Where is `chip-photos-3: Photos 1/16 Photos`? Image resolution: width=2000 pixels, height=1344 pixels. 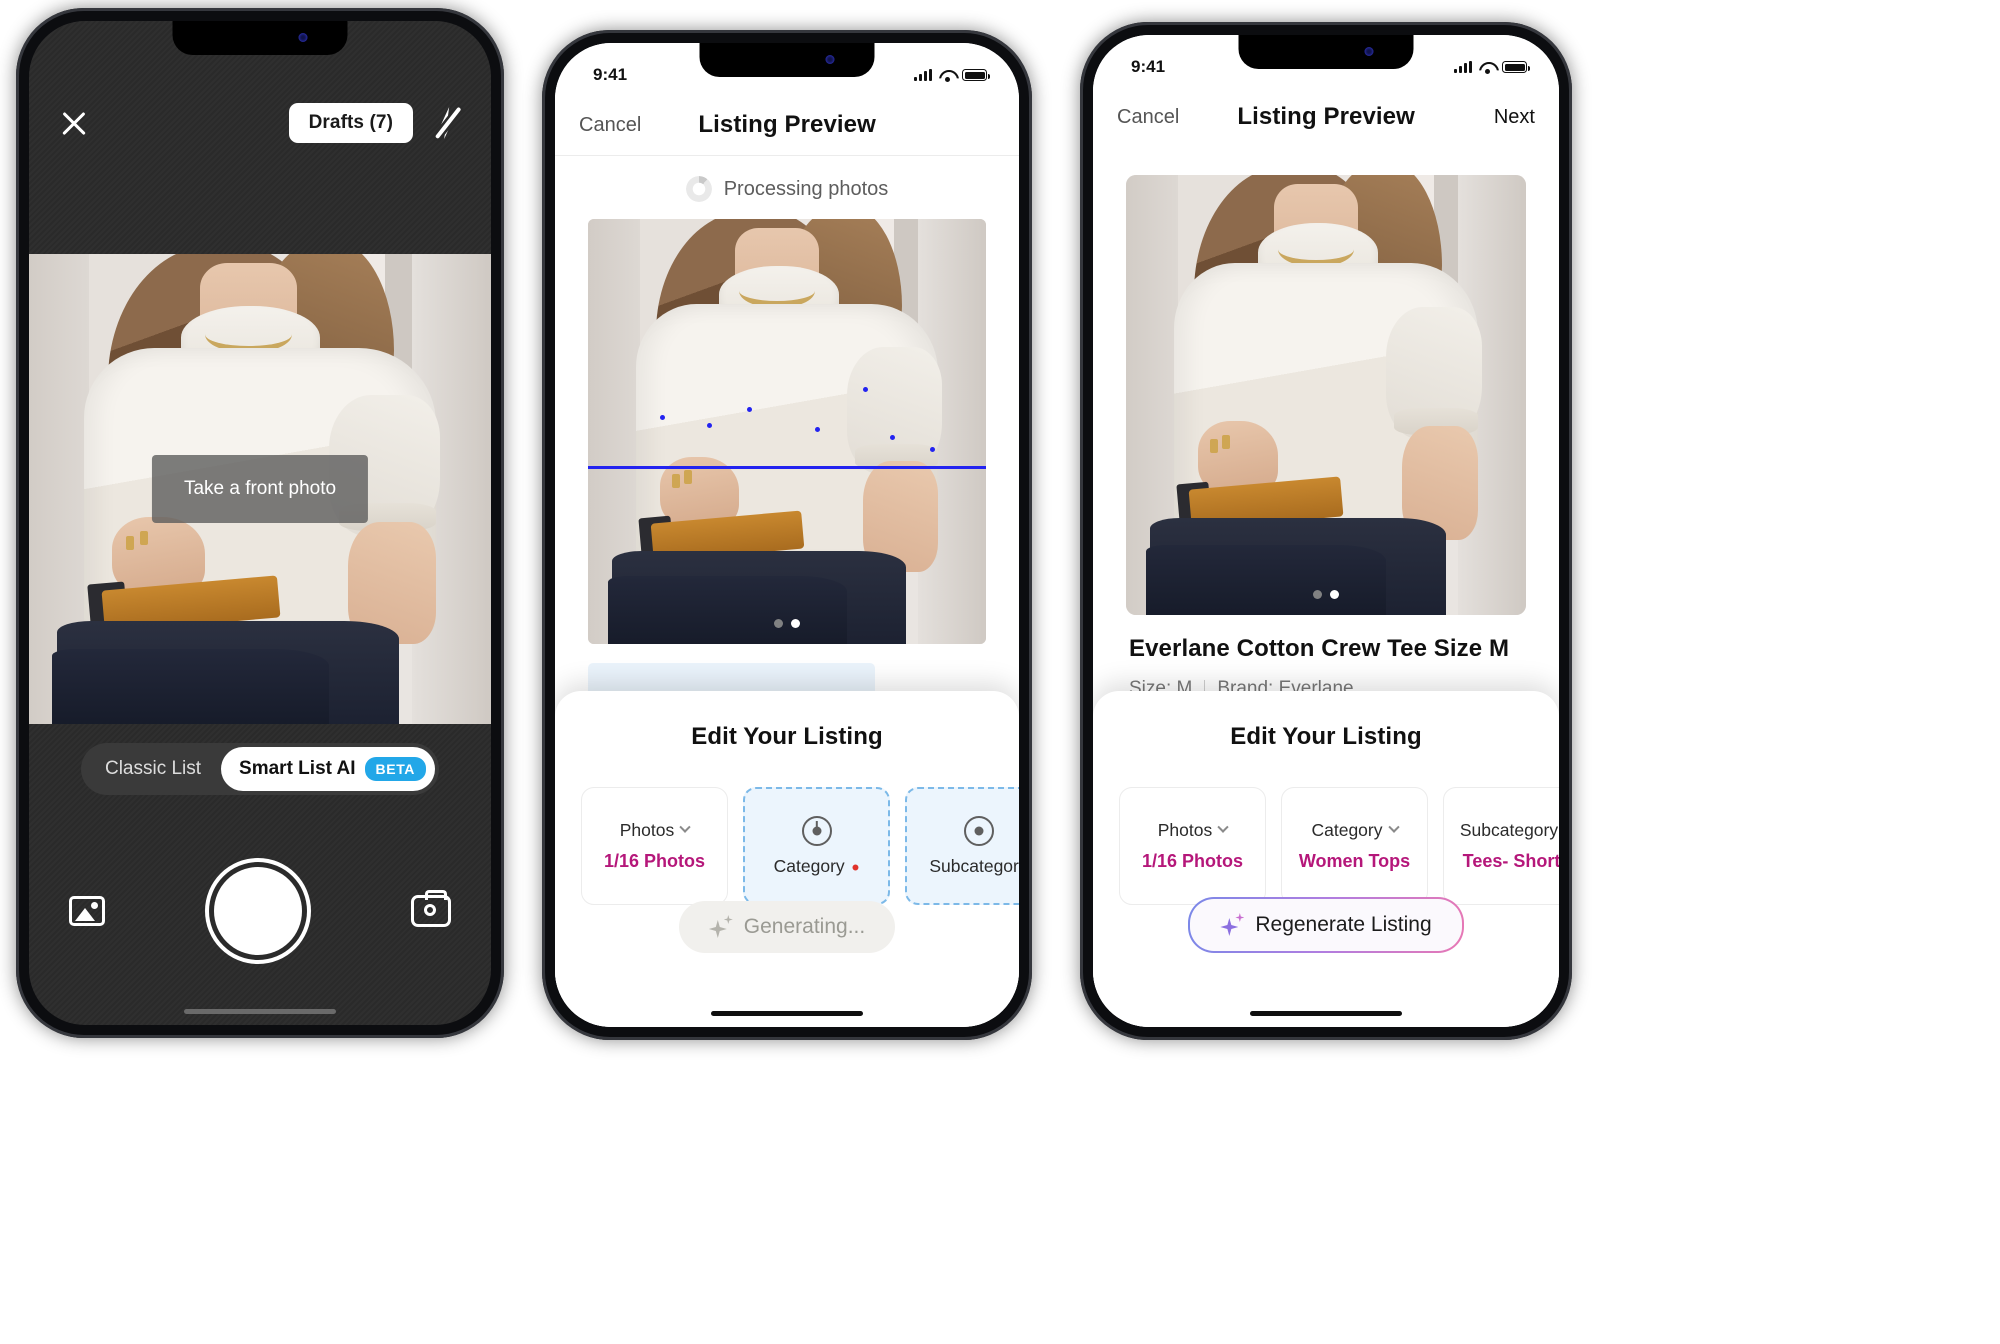 chip-photos-3: Photos 1/16 Photos is located at coordinates (1192, 846).